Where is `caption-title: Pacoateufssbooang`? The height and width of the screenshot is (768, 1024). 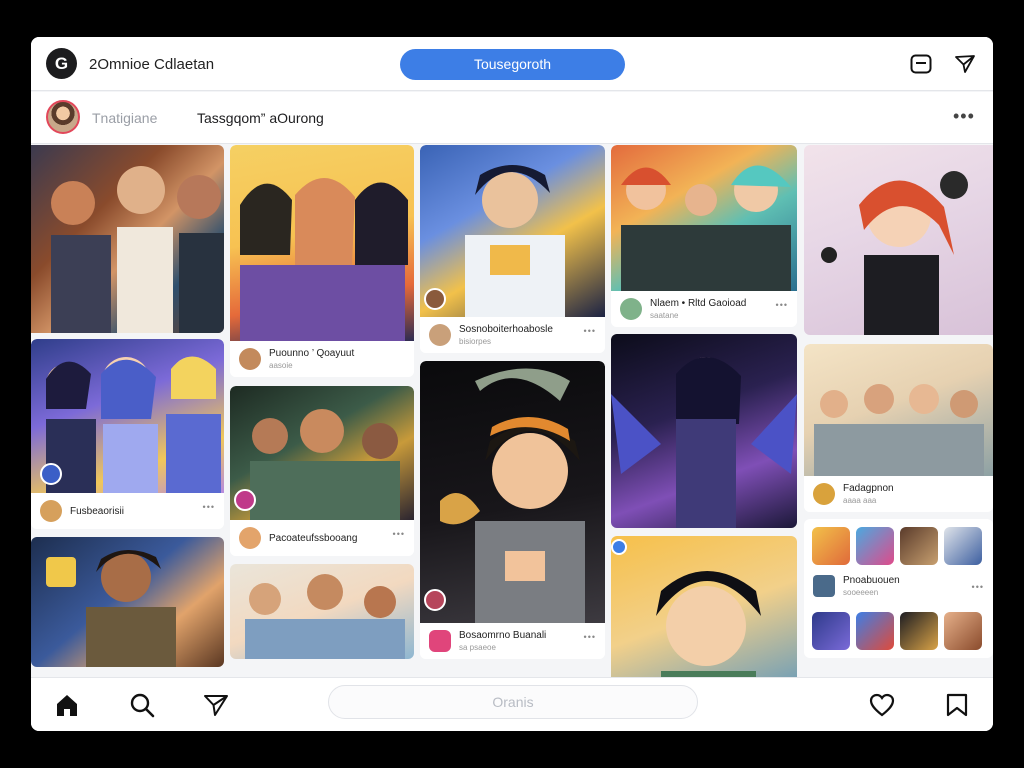
caption-title: Pacoateufssbooang is located at coordinates (313, 538).